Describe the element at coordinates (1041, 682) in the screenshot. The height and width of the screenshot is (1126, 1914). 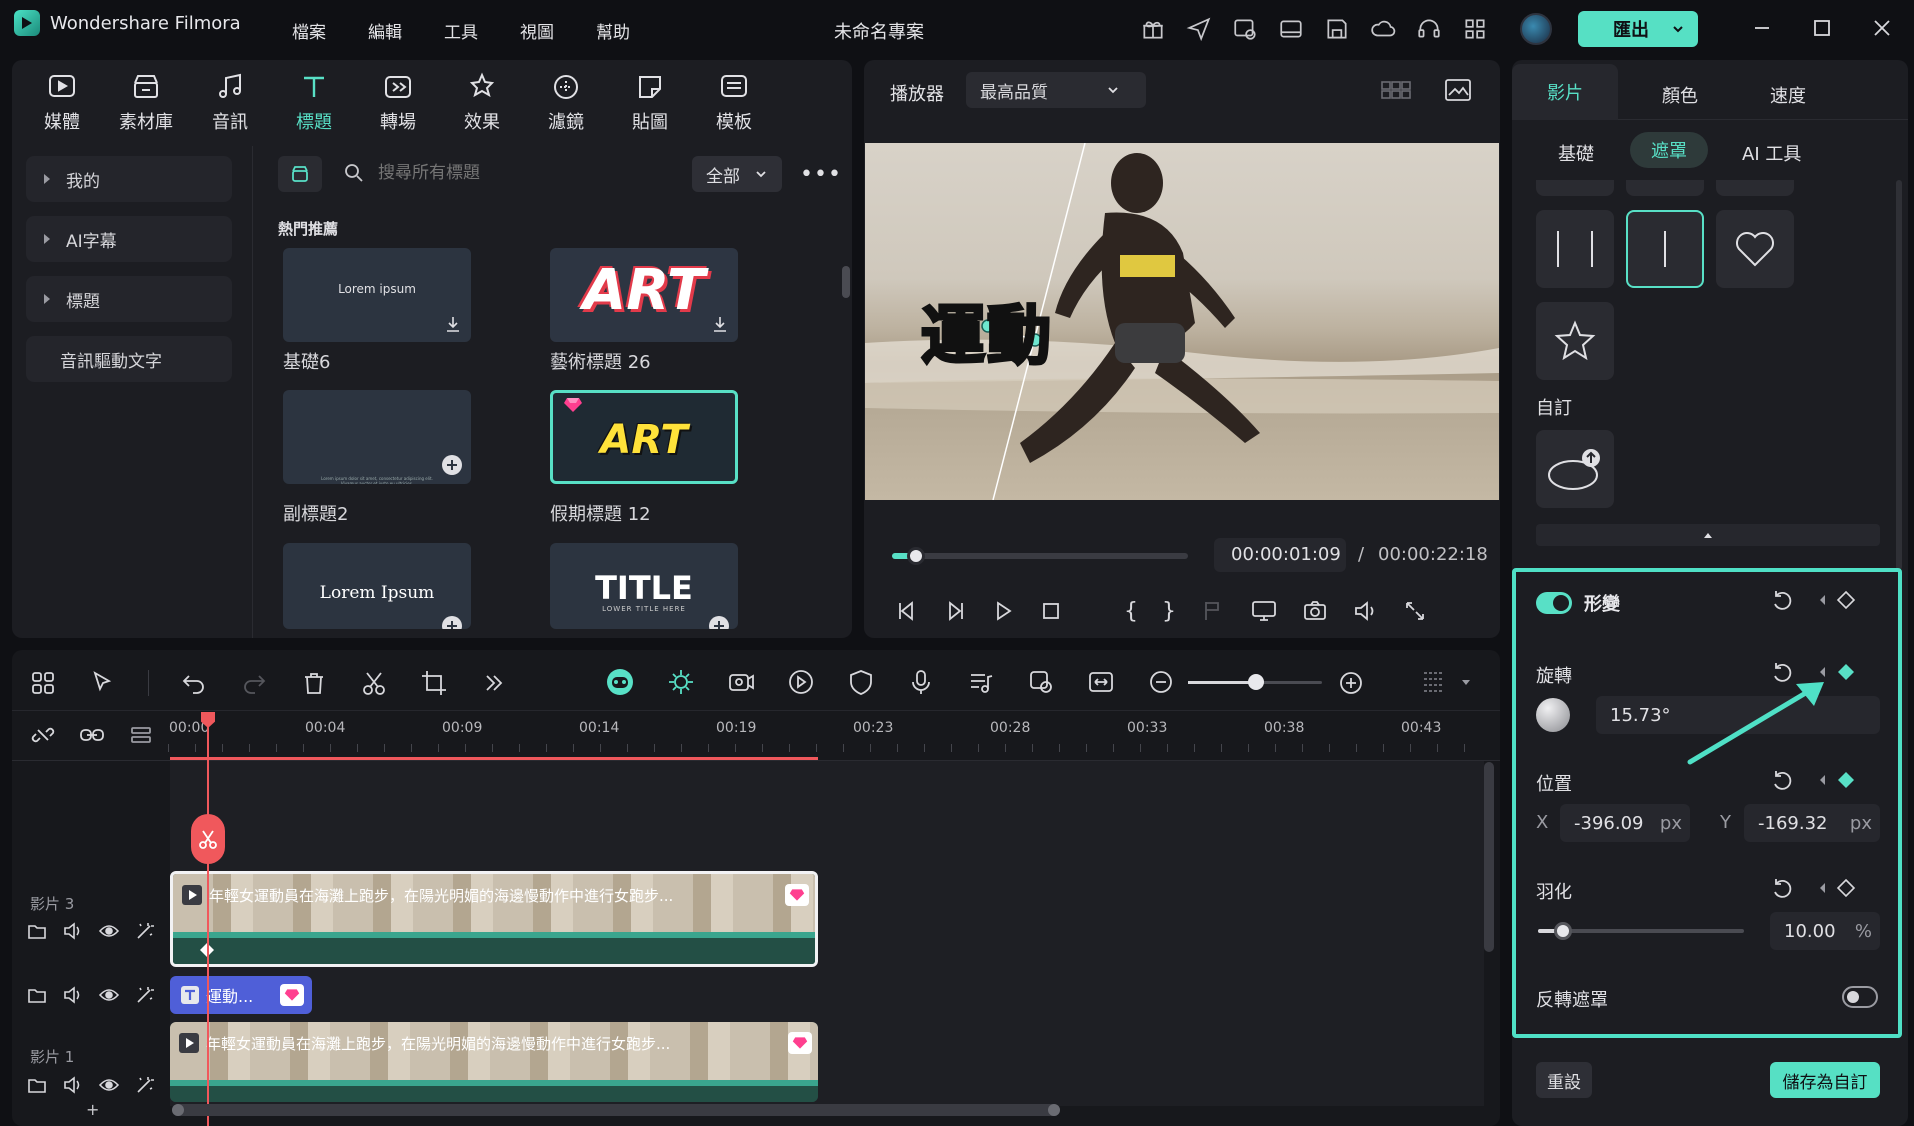
I see `auto-reframe-icon` at that location.